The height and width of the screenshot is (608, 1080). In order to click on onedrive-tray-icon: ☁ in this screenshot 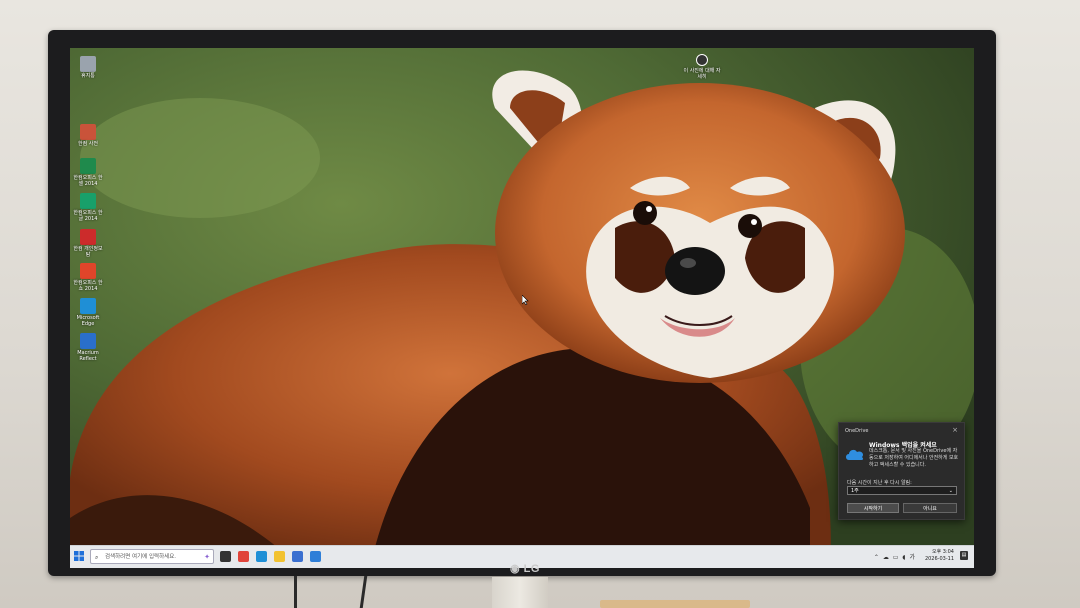, I will do `click(886, 557)`.